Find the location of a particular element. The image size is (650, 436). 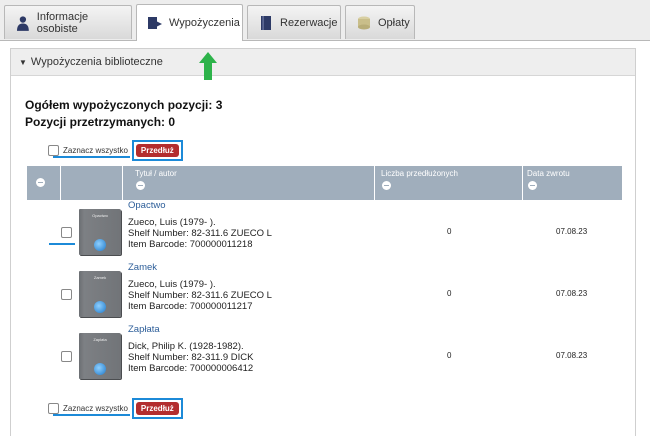

select-all-checkbox-bottom is located at coordinates (53, 408).